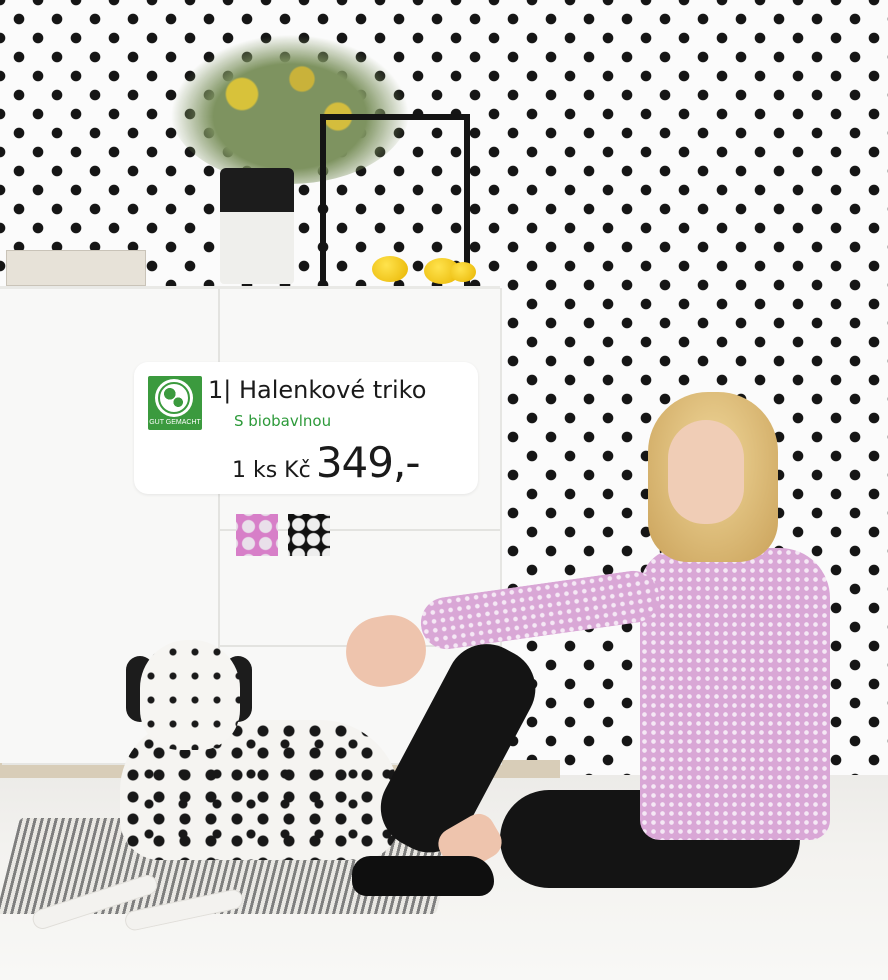 Image resolution: width=888 pixels, height=980 pixels. I want to click on swatch-pink-dotted, so click(257, 535).